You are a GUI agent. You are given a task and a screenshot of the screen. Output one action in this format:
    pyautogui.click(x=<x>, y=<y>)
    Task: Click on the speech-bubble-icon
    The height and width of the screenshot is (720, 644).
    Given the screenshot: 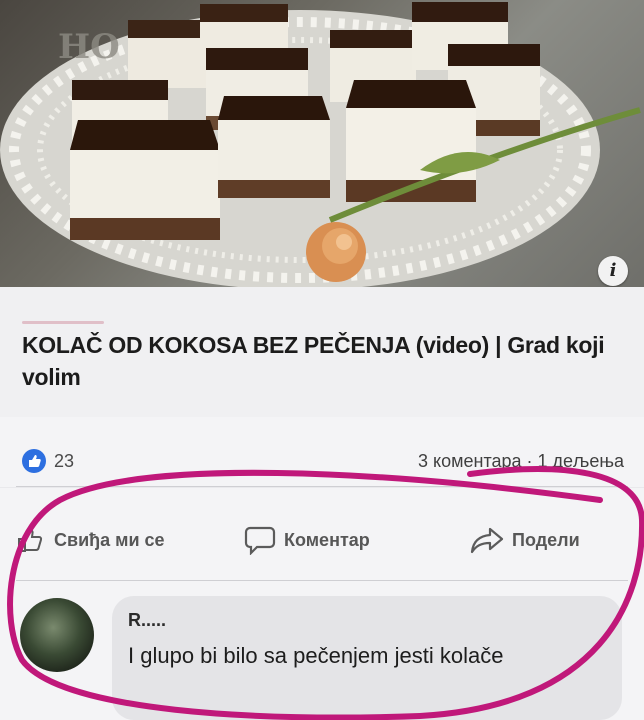 What is the action you would take?
    pyautogui.click(x=260, y=540)
    